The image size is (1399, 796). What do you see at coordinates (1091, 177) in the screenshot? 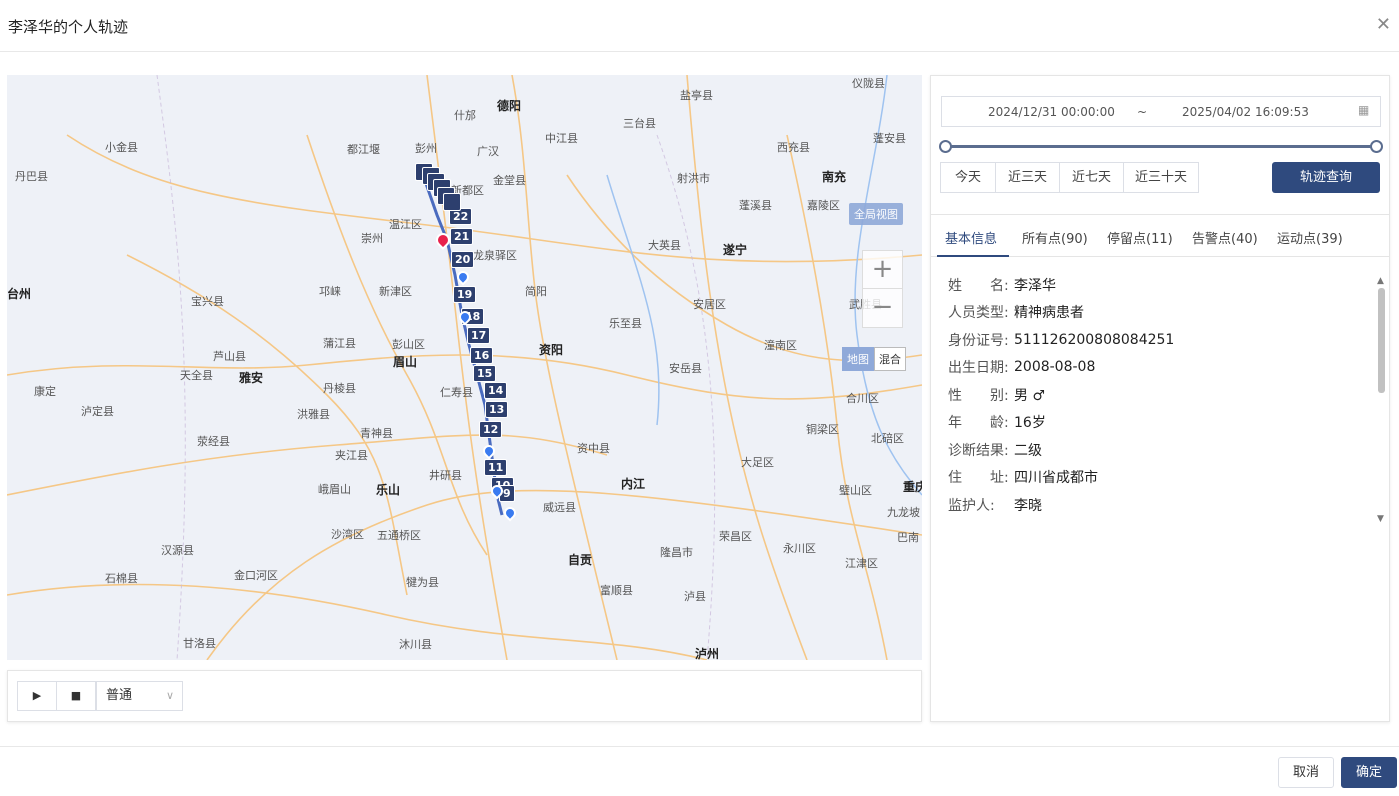
I see `quick-7days: 近七天` at bounding box center [1091, 177].